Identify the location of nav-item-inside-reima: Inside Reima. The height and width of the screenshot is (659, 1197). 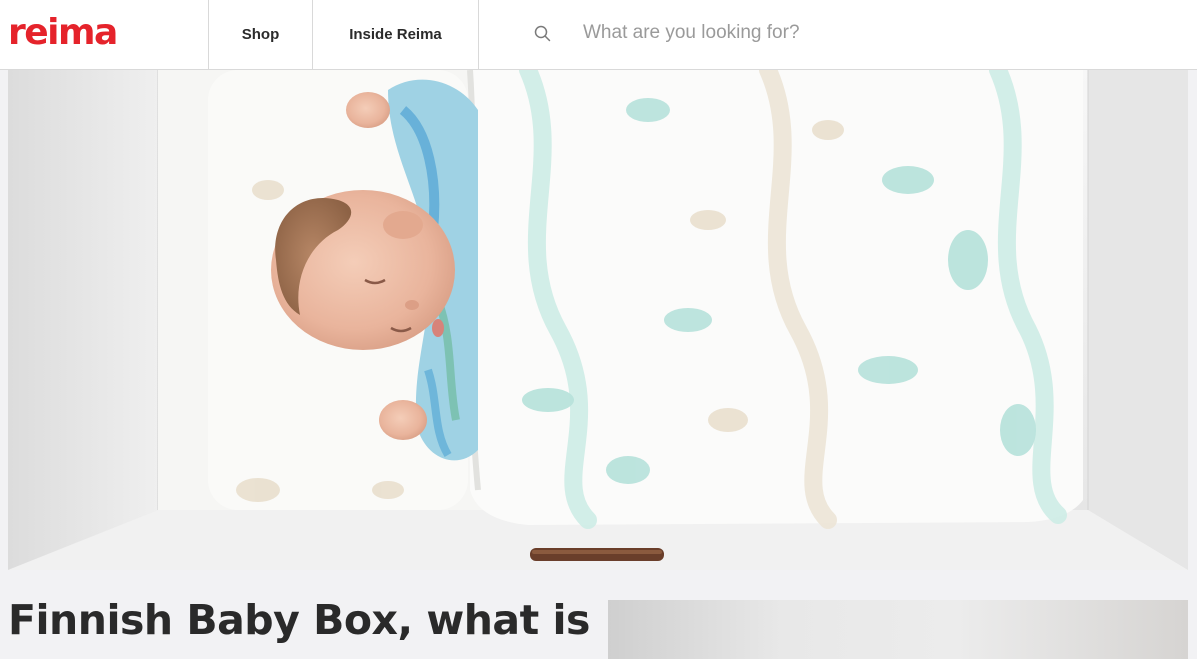
(396, 34).